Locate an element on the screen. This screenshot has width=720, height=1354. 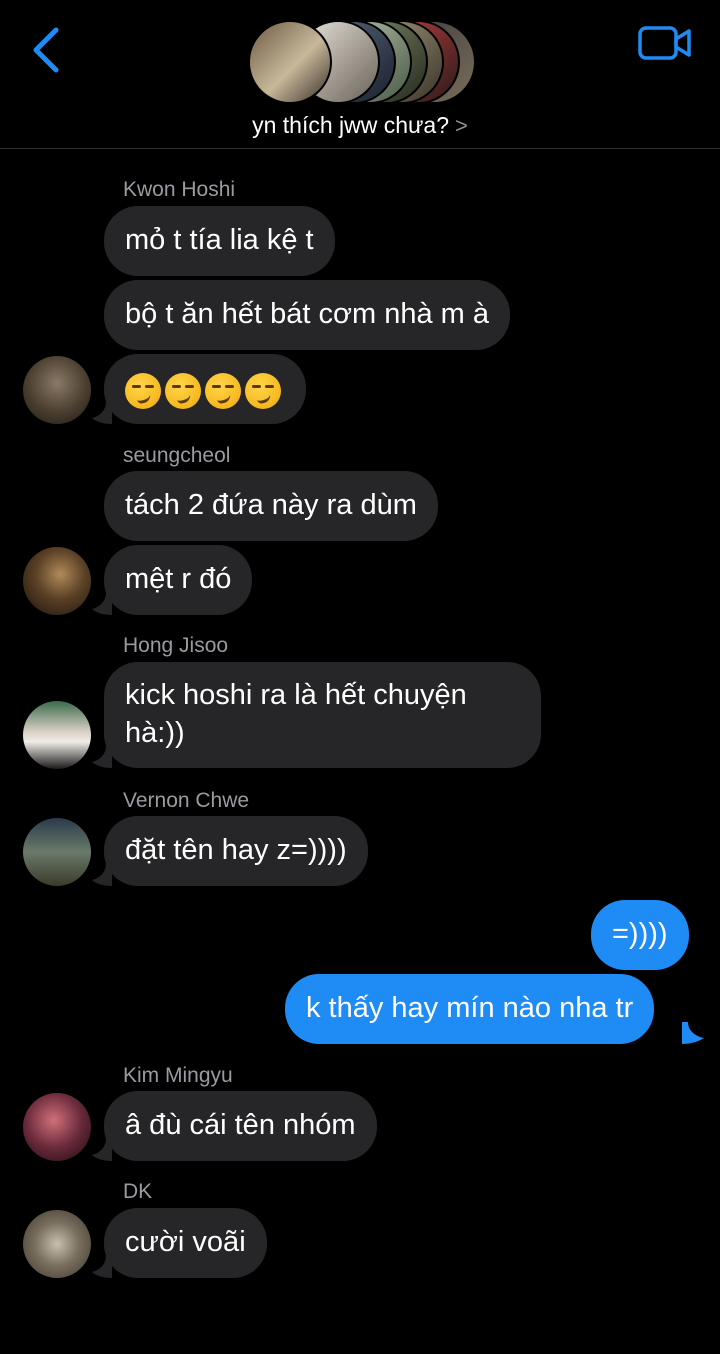
video-camera-icon is located at coordinates (664, 43).